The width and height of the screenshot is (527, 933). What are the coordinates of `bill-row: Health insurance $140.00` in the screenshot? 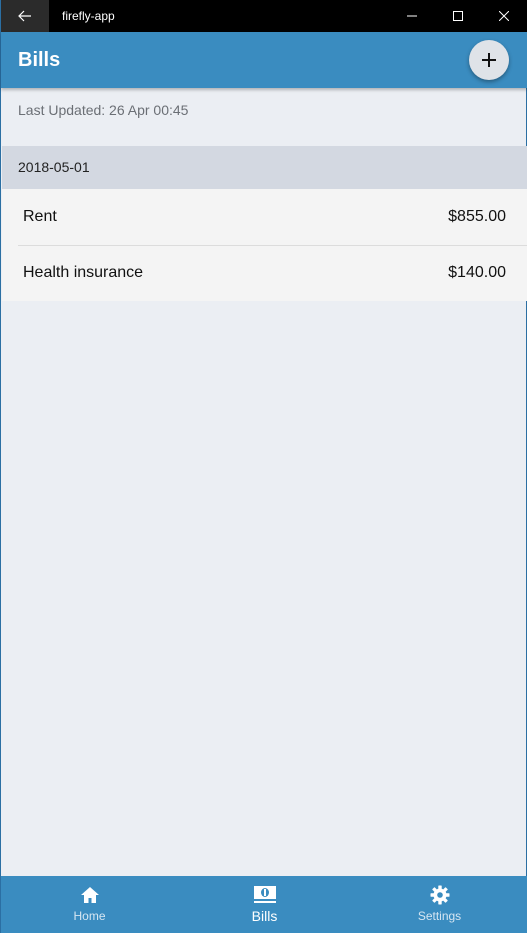 It's located at (264, 273).